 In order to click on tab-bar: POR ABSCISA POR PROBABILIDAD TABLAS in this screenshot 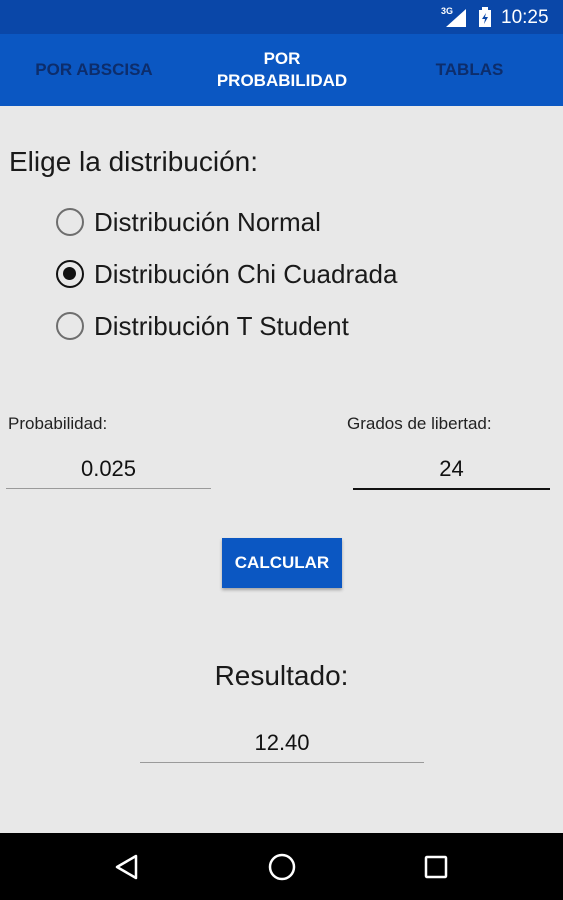, I will do `click(281, 70)`.